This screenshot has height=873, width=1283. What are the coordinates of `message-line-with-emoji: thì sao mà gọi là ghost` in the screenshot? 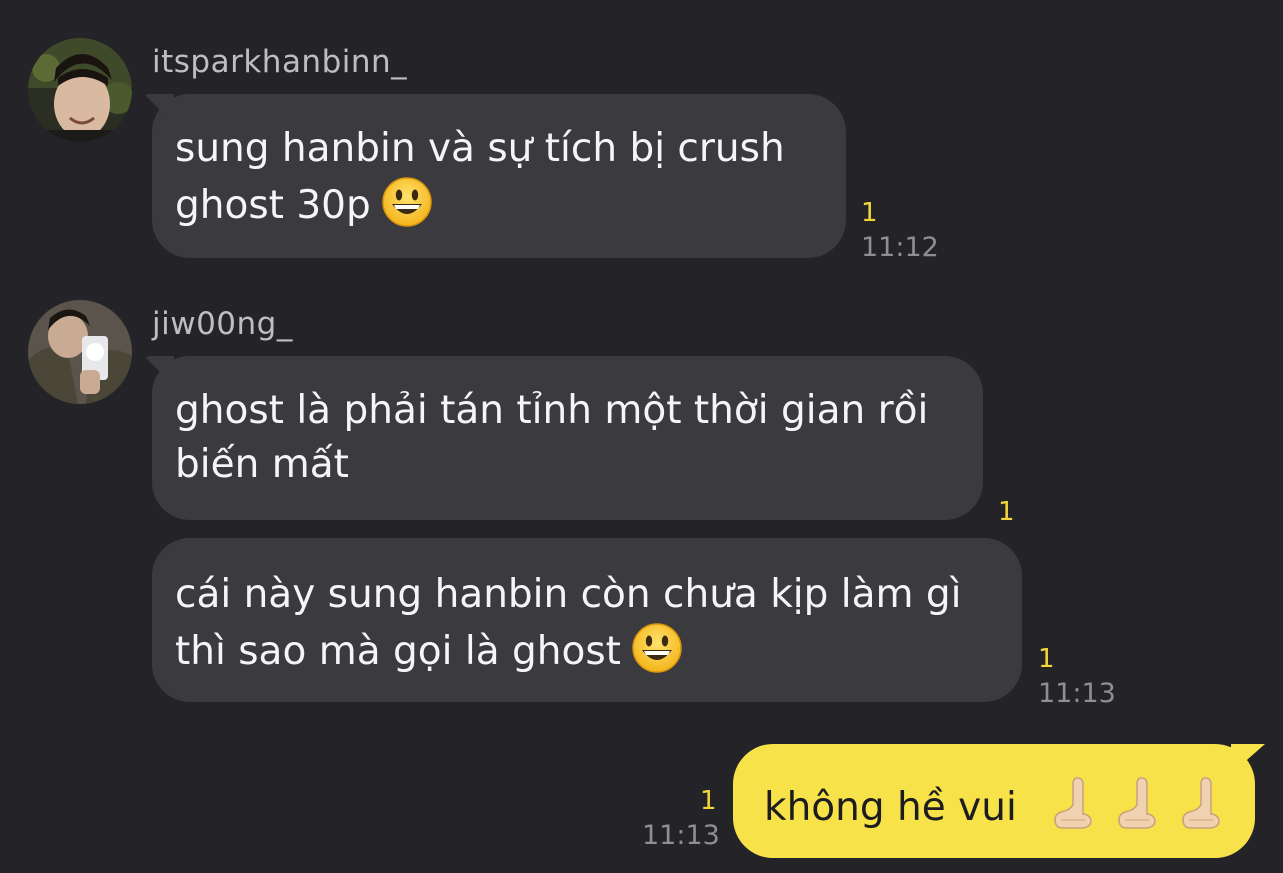 It's located at (586, 650).